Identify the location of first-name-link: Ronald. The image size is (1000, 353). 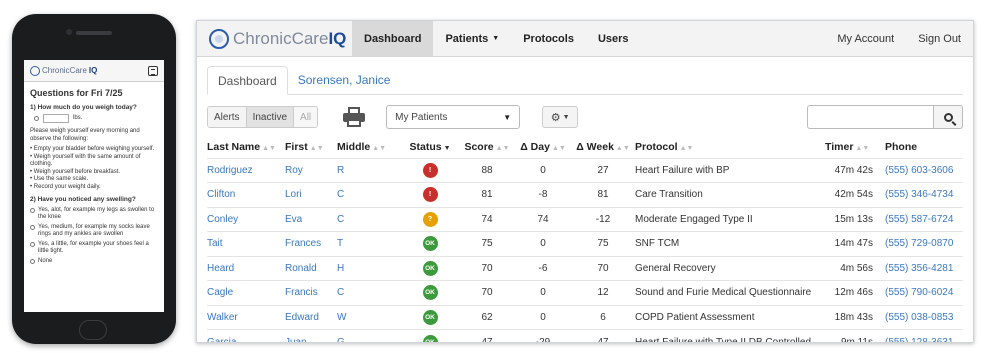
(311, 268).